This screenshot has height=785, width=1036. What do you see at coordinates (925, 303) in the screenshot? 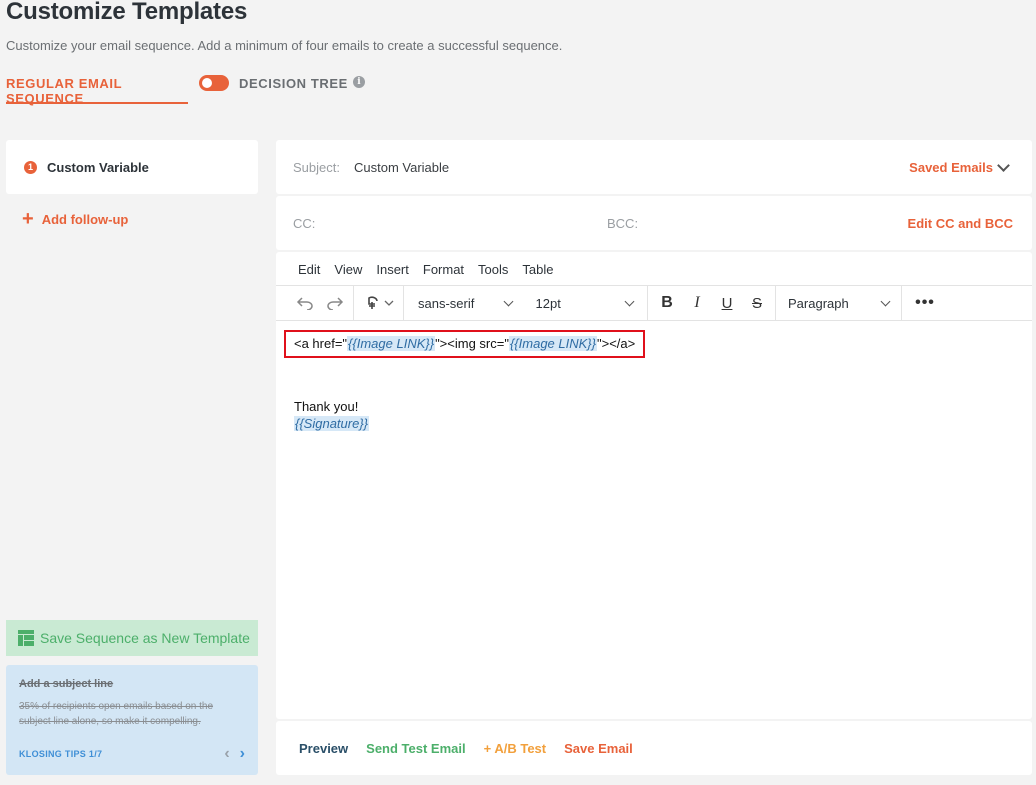
I see `more-options-icon: •••` at bounding box center [925, 303].